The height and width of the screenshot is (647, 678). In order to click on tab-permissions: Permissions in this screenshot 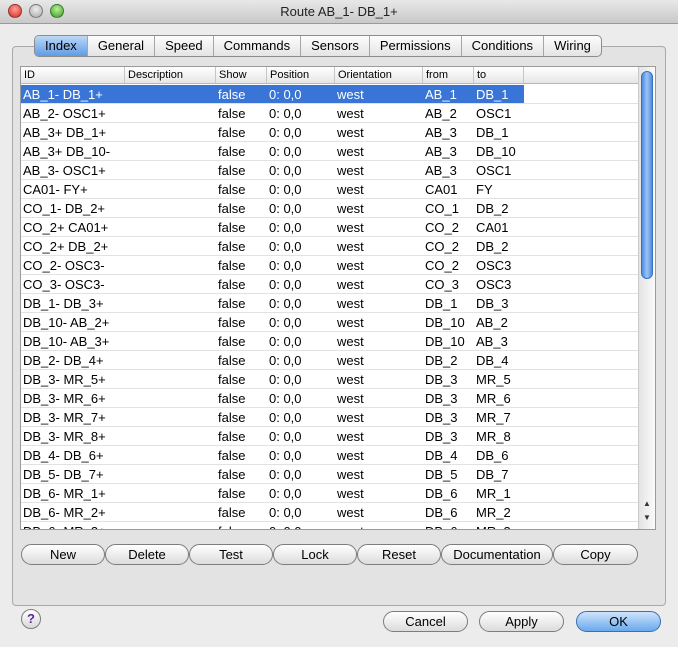, I will do `click(416, 46)`.